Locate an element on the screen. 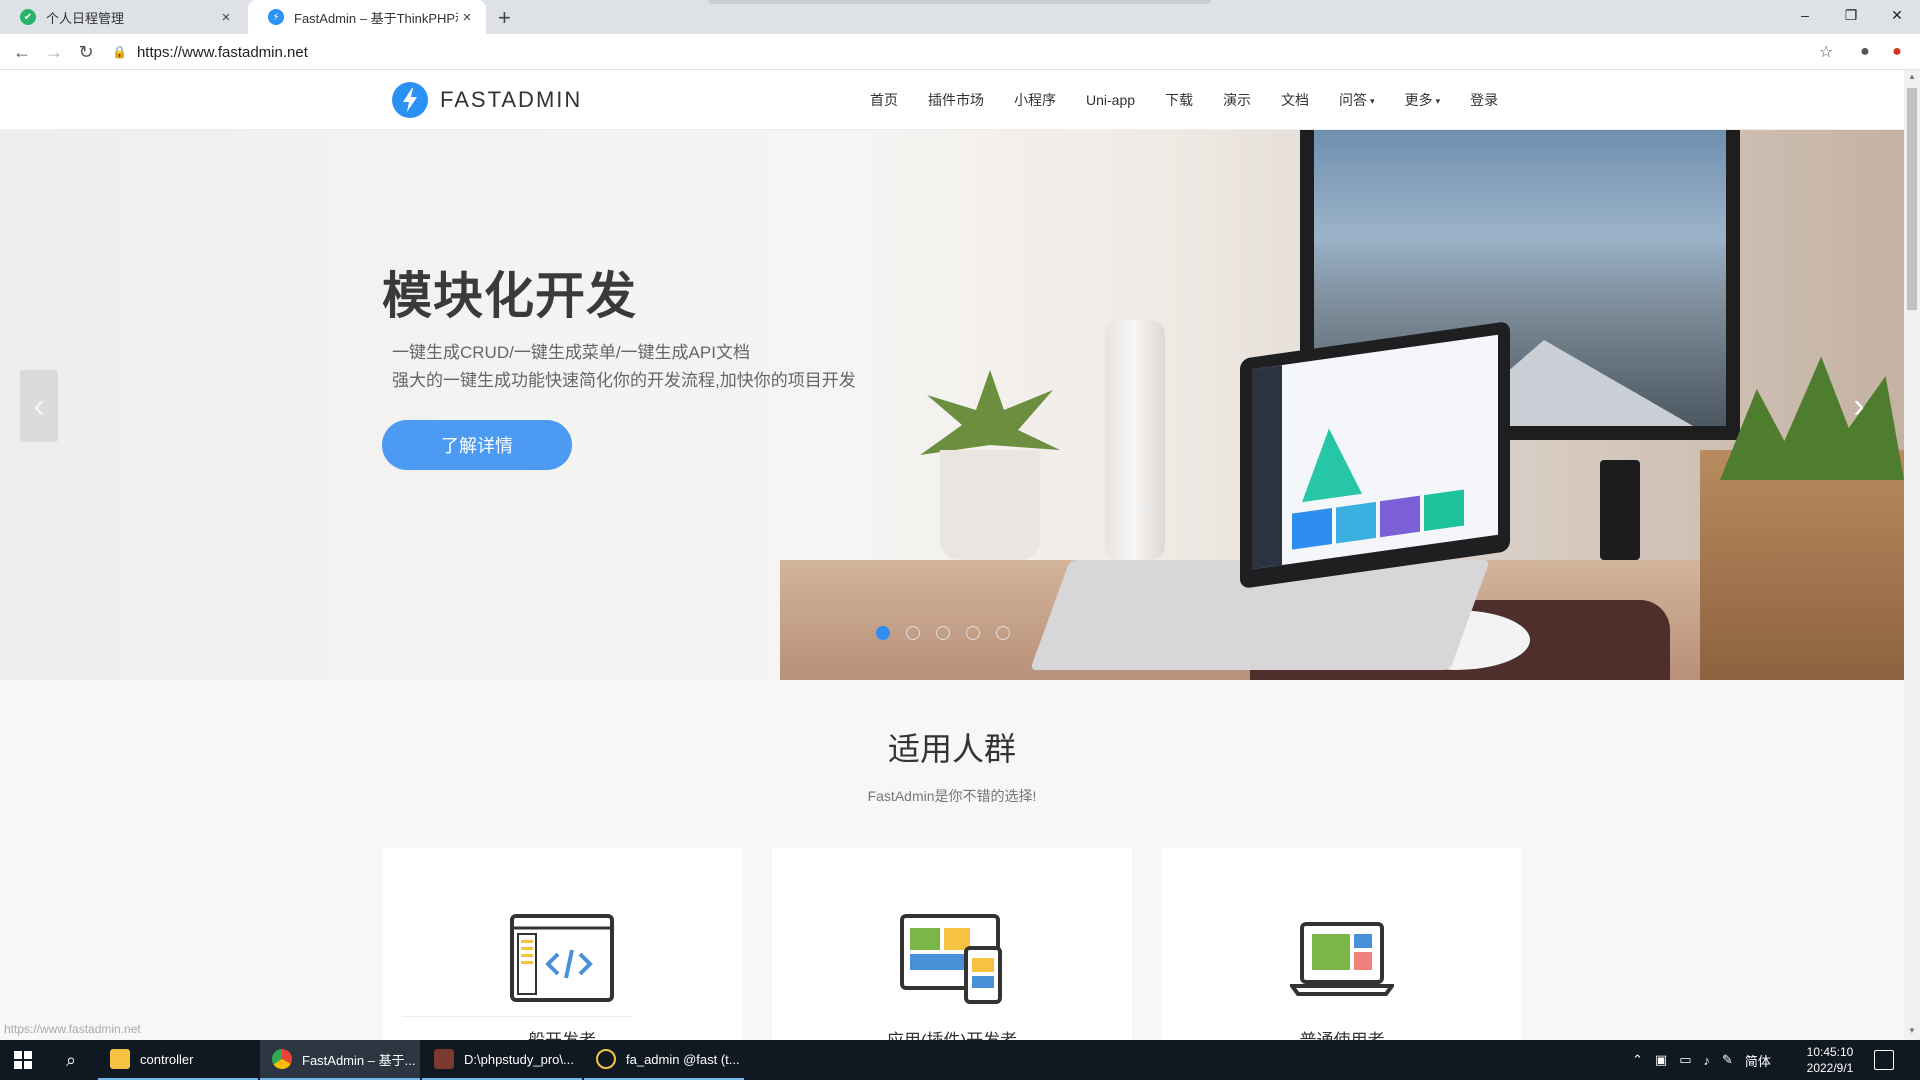 This screenshot has width=1920, height=1080. nav-more-dropdown: 更多 ▾ is located at coordinates (1423, 100).